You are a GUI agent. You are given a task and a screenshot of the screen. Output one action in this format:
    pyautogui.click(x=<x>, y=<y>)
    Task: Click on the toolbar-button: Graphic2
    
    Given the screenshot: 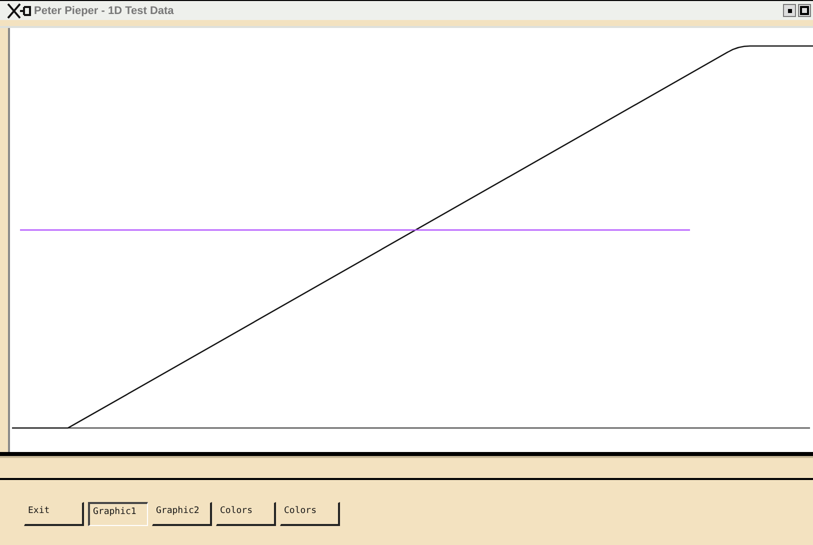 What is the action you would take?
    pyautogui.click(x=182, y=514)
    